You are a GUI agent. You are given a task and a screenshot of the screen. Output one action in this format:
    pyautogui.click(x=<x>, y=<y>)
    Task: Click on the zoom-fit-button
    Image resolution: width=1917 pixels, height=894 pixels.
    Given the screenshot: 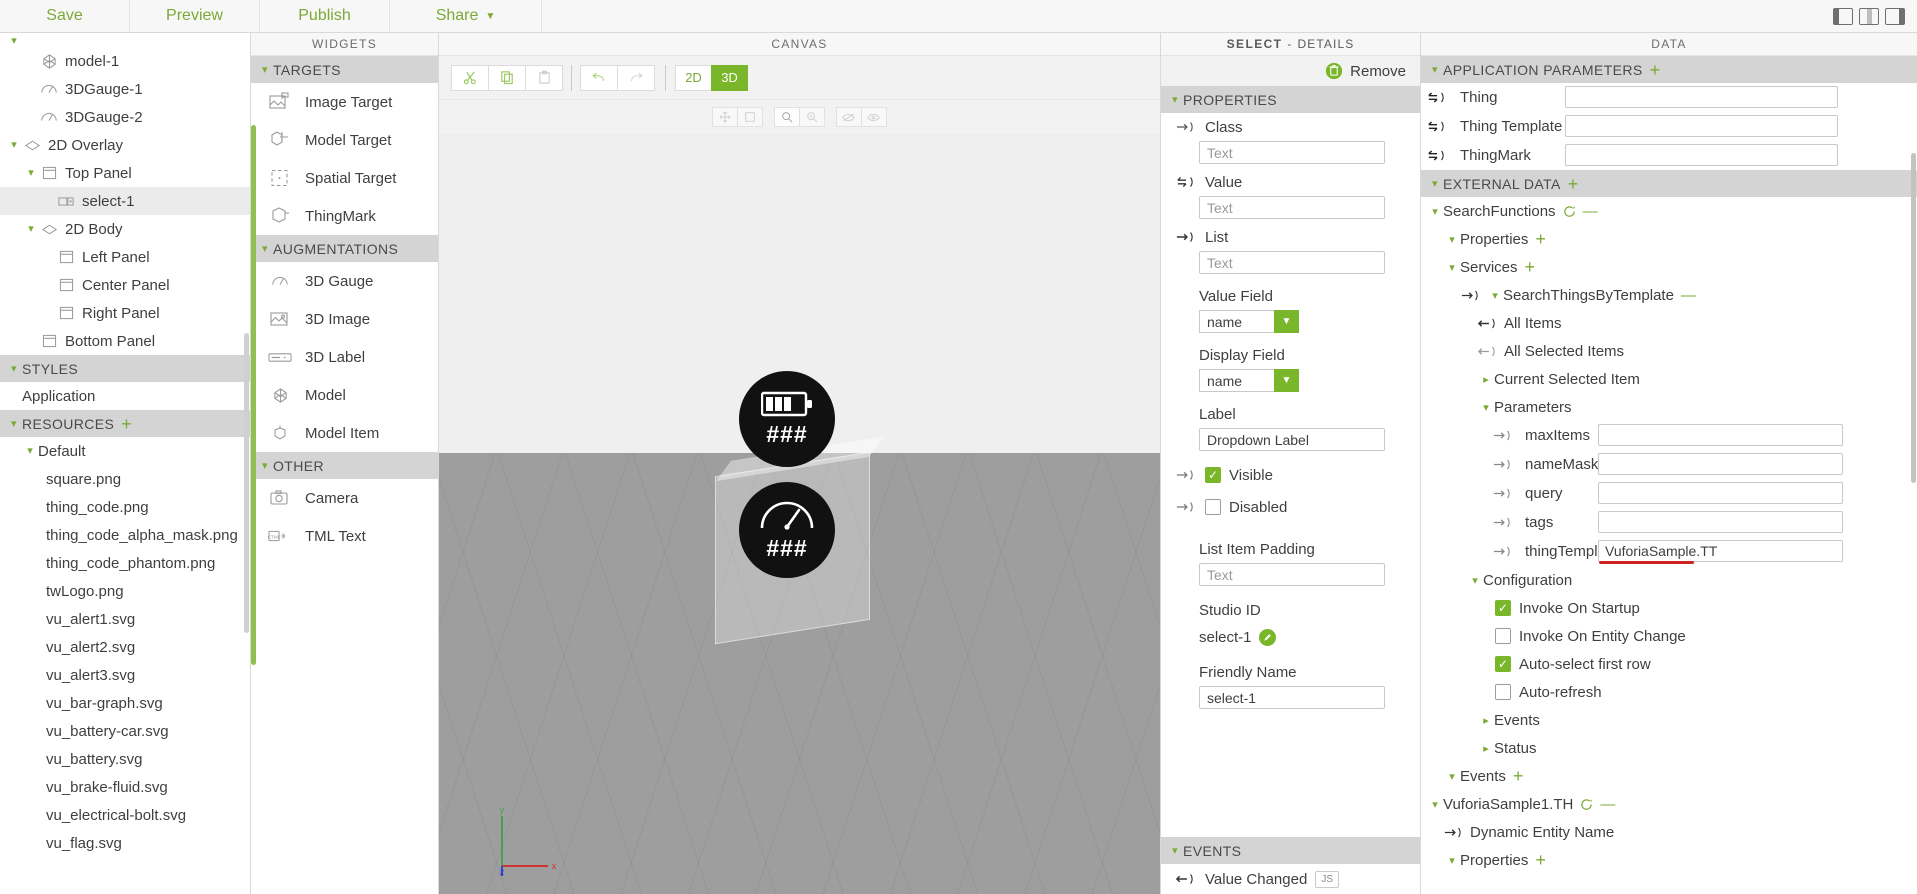 What is the action you would take?
    pyautogui.click(x=786, y=117)
    